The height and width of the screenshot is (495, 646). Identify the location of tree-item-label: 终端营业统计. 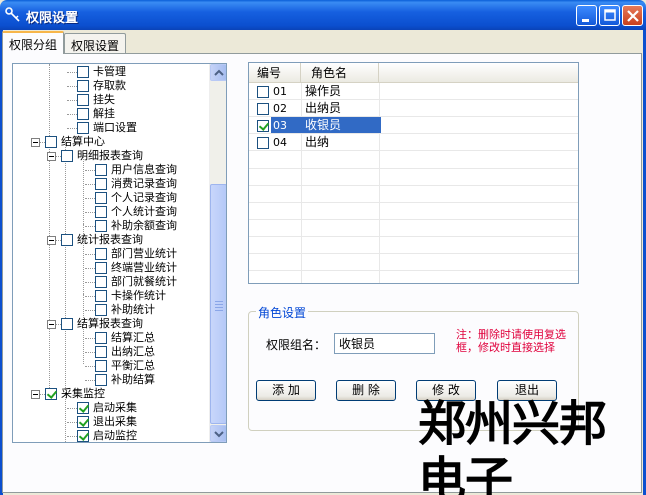
(144, 267).